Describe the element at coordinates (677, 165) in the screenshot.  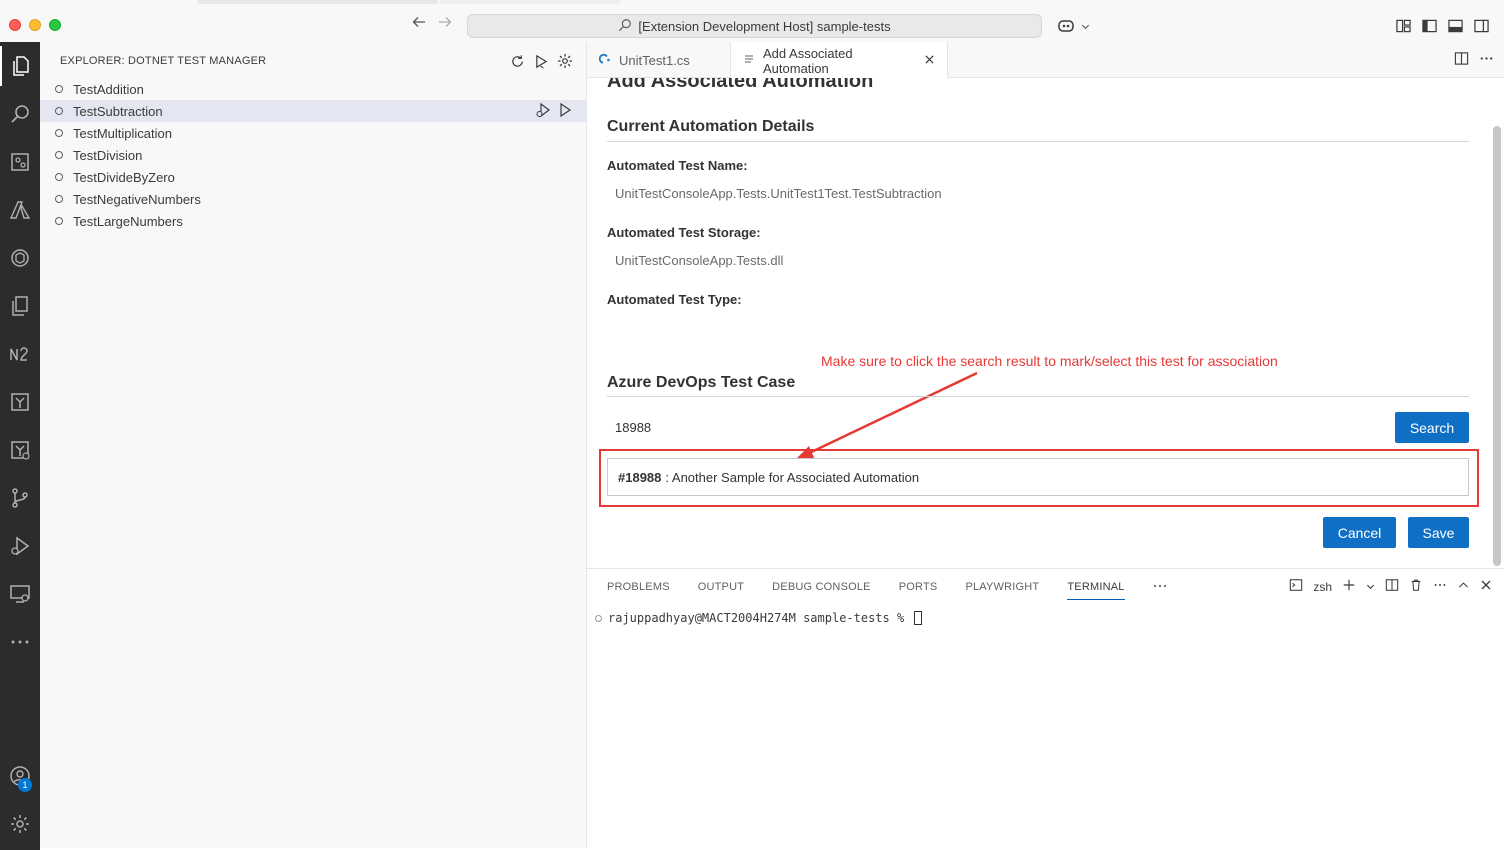
I see `test-name-label: Automated Test Name:` at that location.